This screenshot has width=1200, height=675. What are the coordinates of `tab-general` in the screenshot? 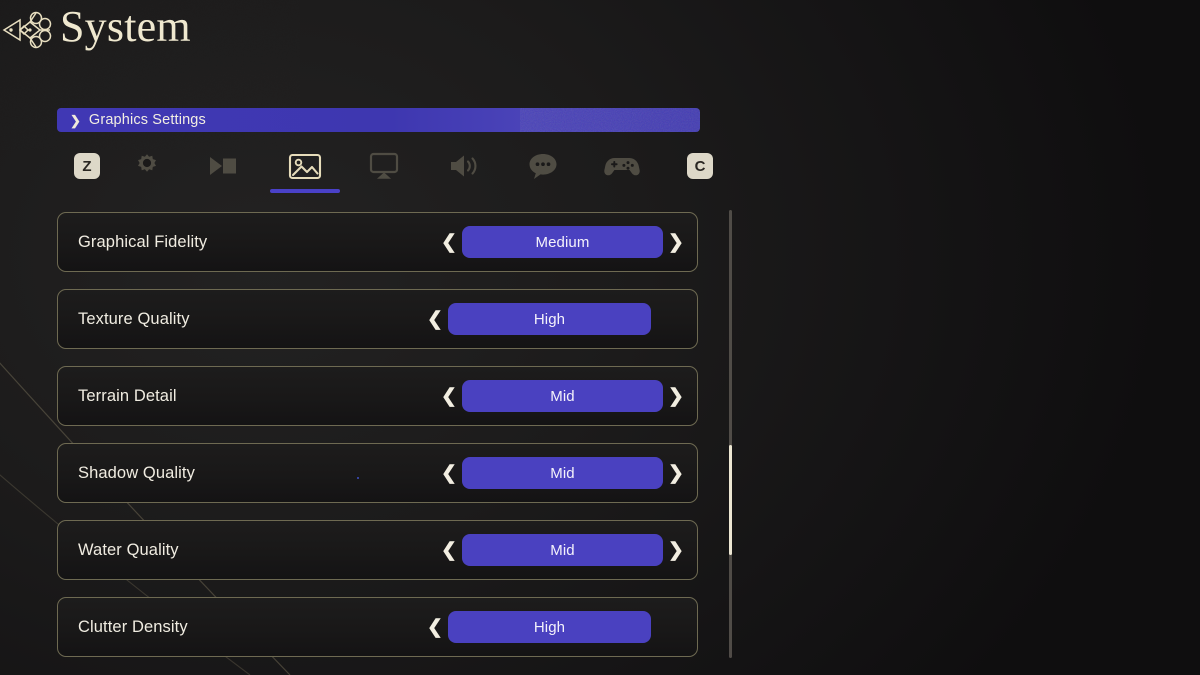 It's located at (147, 172).